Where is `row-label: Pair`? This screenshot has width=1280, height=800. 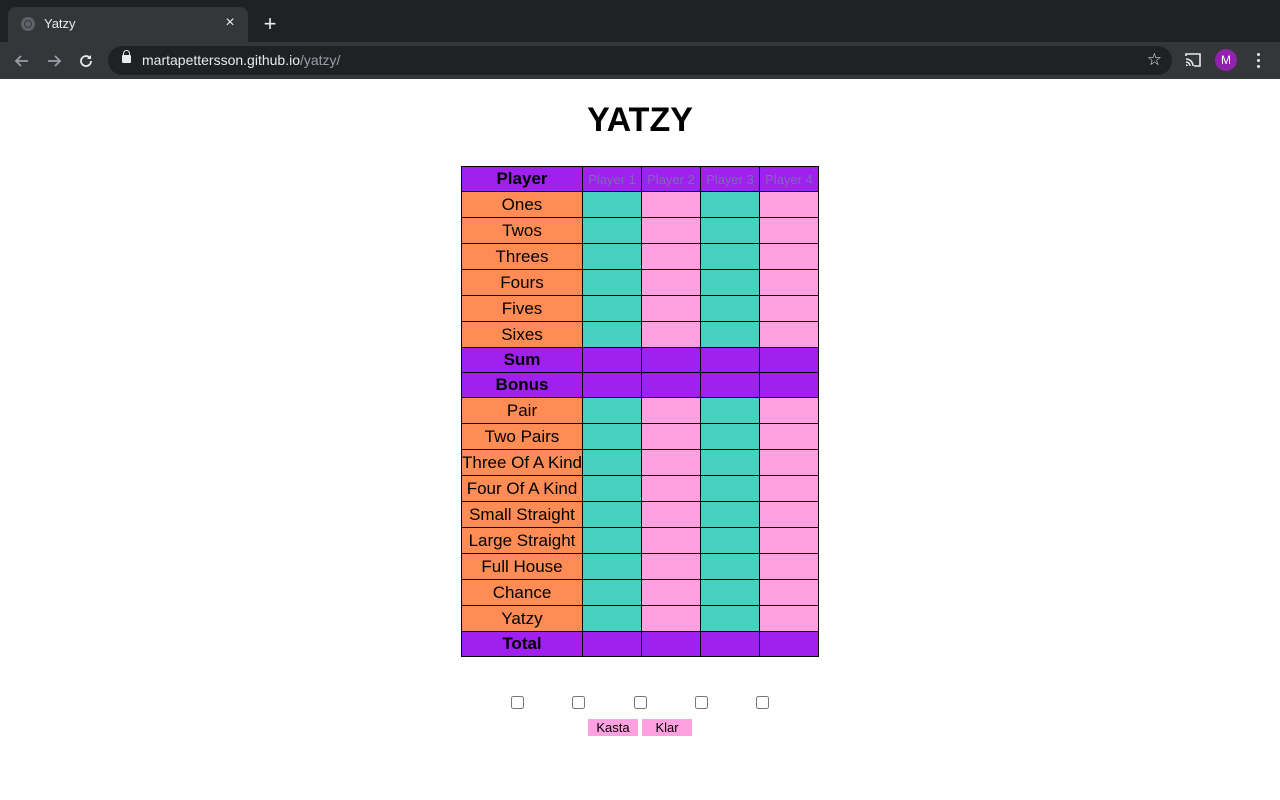 row-label: Pair is located at coordinates (522, 410).